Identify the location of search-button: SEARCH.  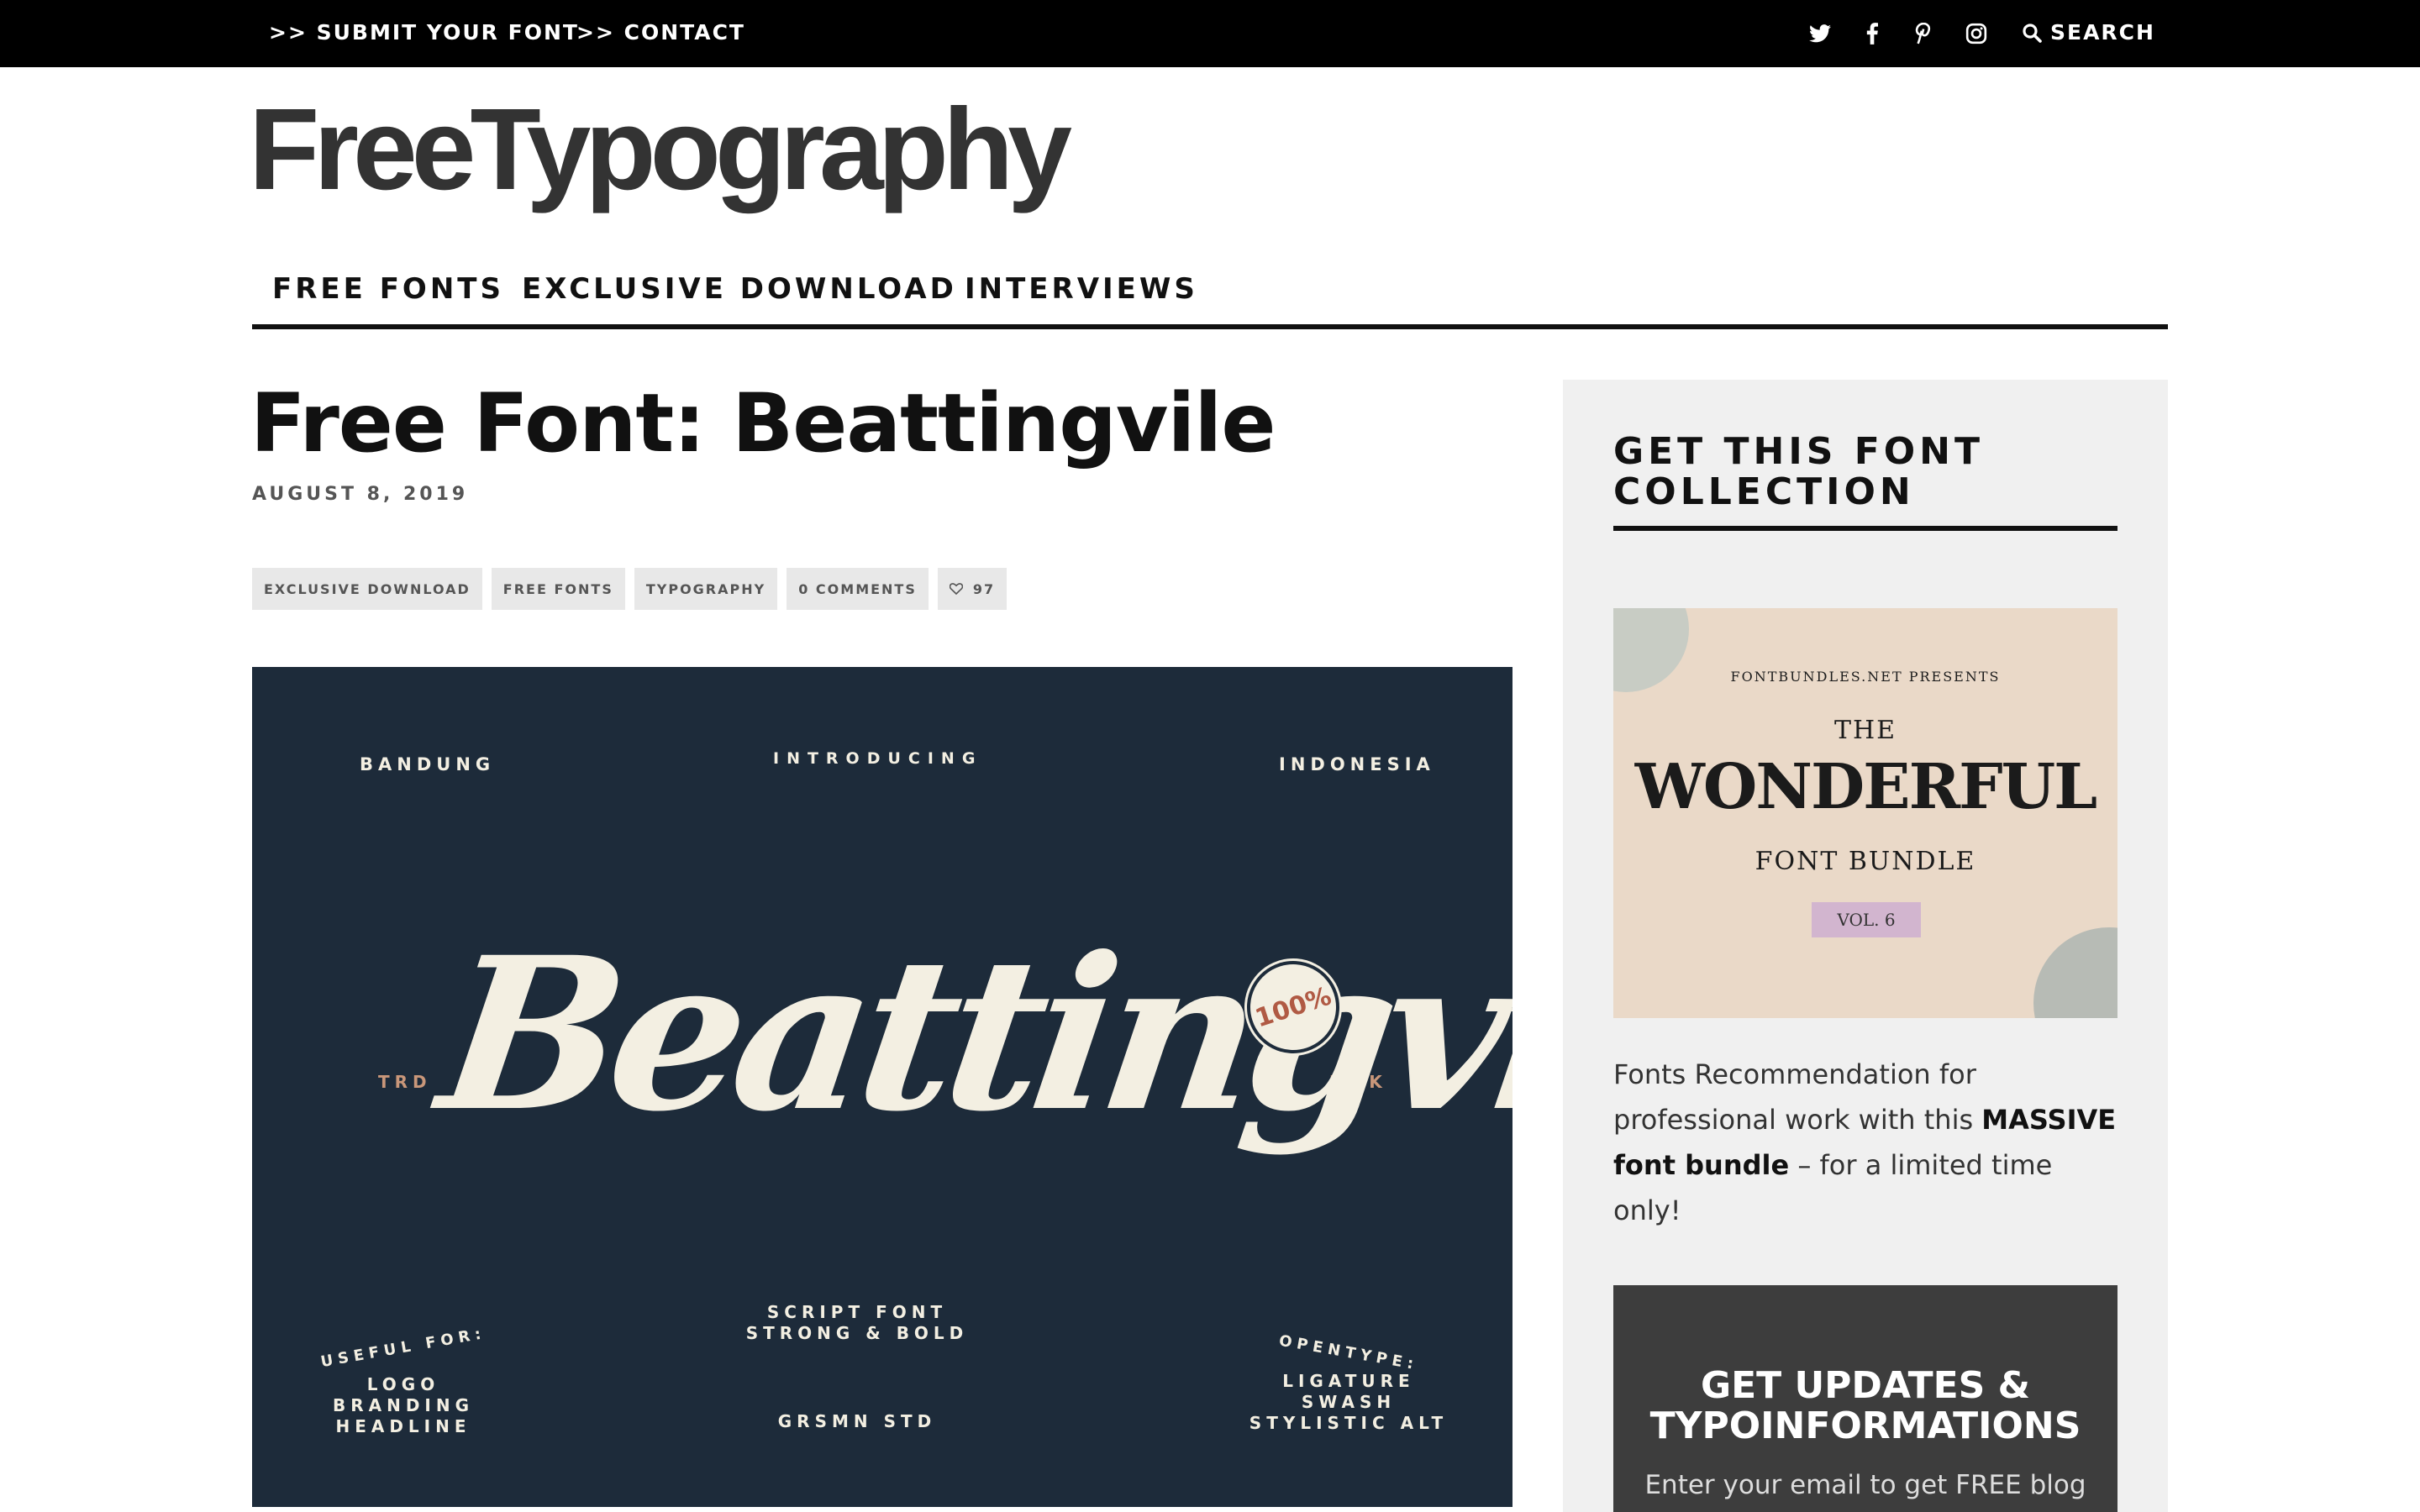
(2088, 32).